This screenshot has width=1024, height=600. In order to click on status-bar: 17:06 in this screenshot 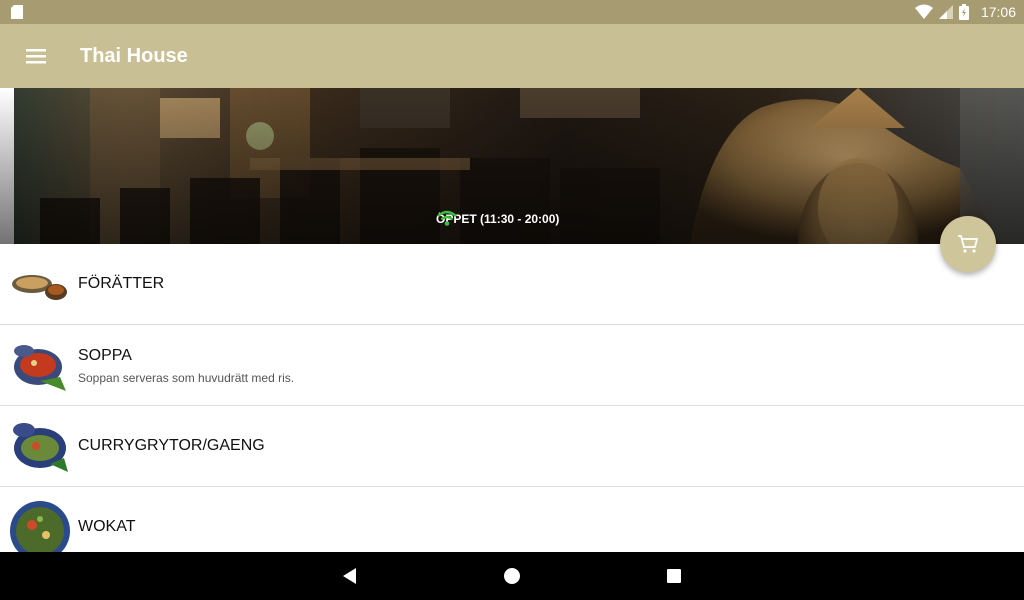, I will do `click(512, 12)`.